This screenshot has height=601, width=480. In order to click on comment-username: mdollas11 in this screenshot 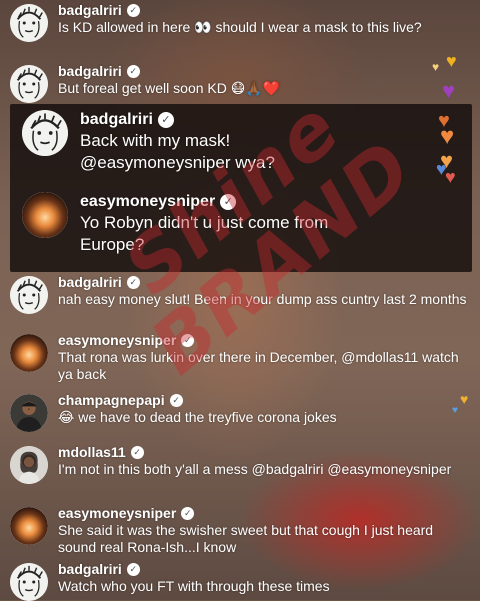, I will do `click(92, 452)`.